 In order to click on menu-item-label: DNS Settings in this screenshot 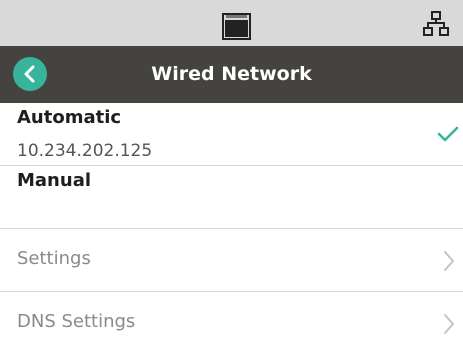, I will do `click(76, 321)`.